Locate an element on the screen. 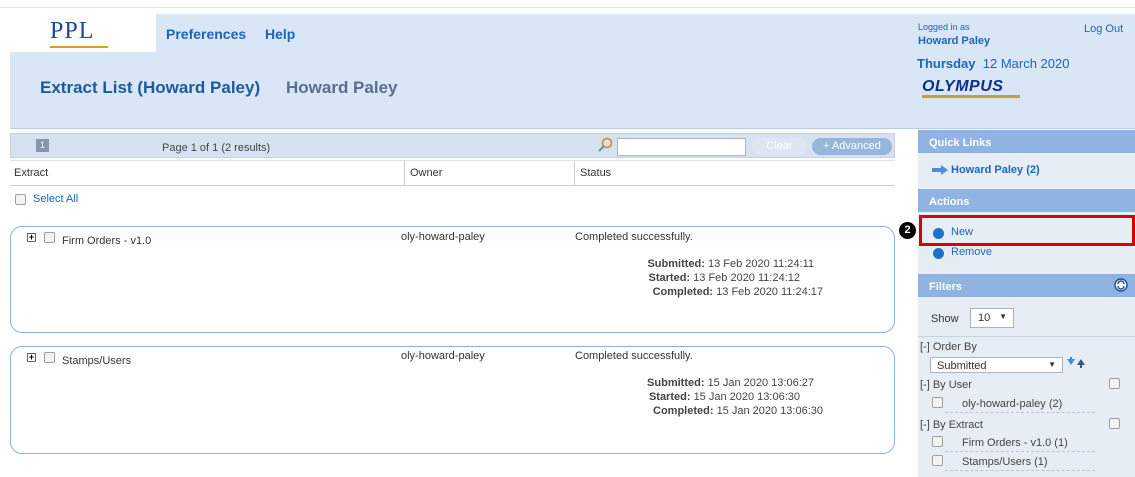  select-all-checkbox is located at coordinates (20, 199).